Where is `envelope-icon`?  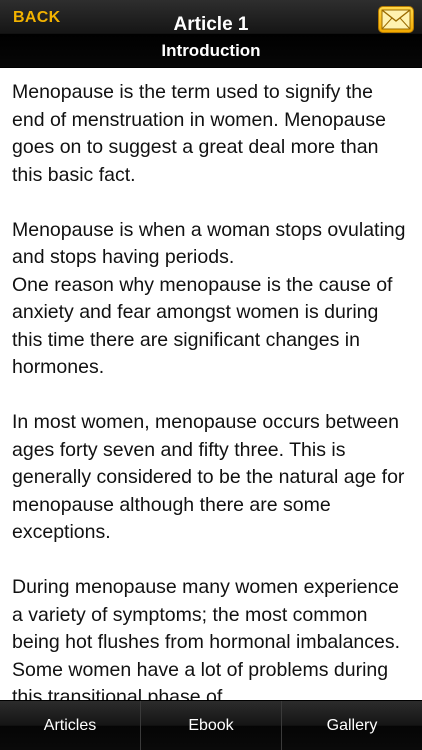
envelope-icon is located at coordinates (396, 19).